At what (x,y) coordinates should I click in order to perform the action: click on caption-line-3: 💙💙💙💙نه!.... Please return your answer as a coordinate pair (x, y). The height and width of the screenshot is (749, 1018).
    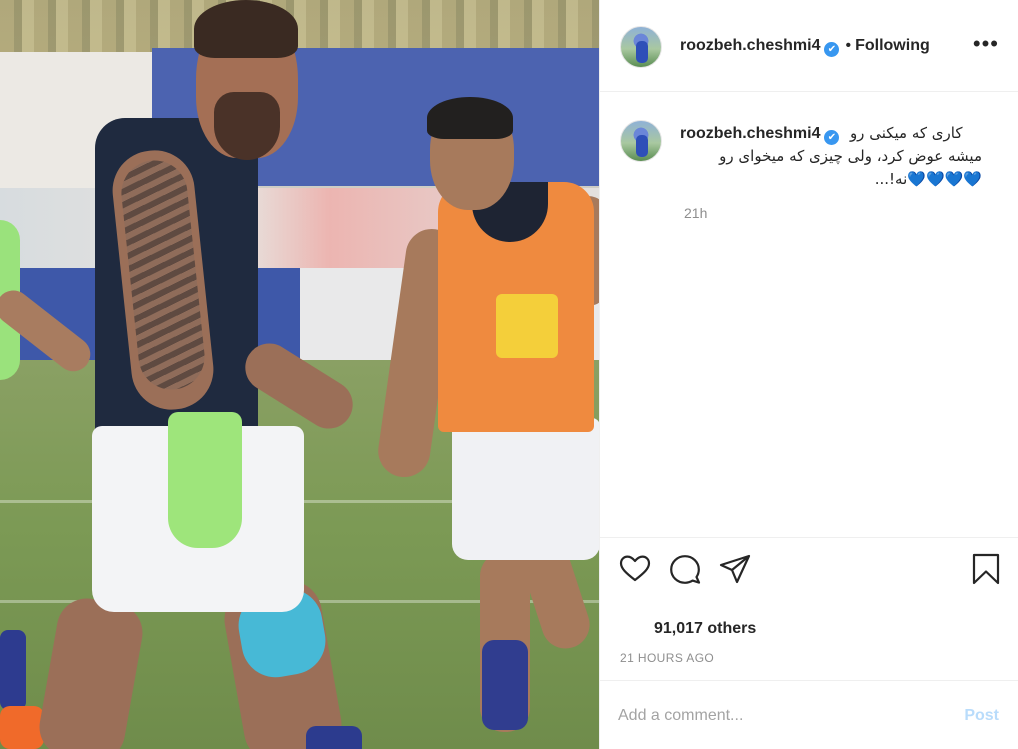
    Looking at the image, I should click on (831, 179).